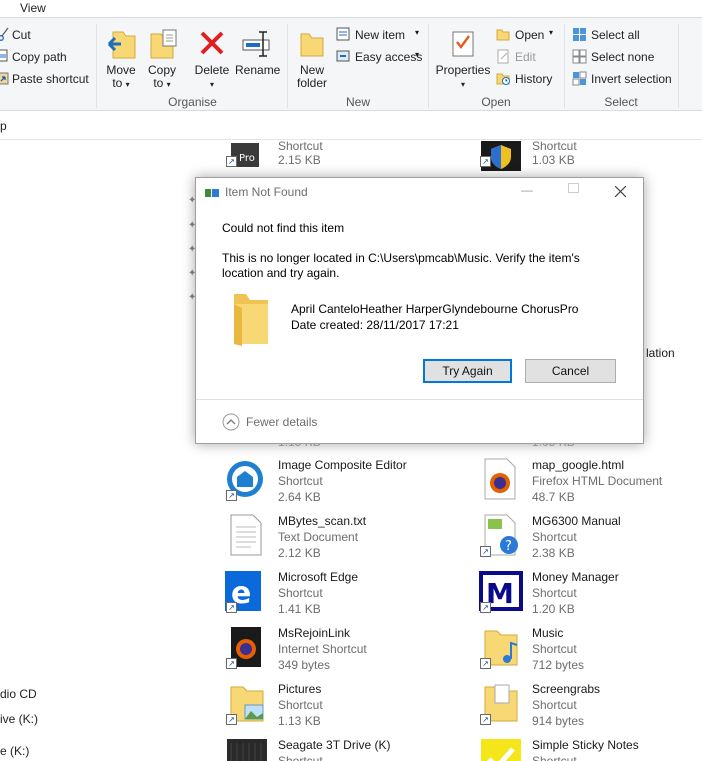 The image size is (702, 761). What do you see at coordinates (579, 56) in the screenshot?
I see `select-none-icon` at bounding box center [579, 56].